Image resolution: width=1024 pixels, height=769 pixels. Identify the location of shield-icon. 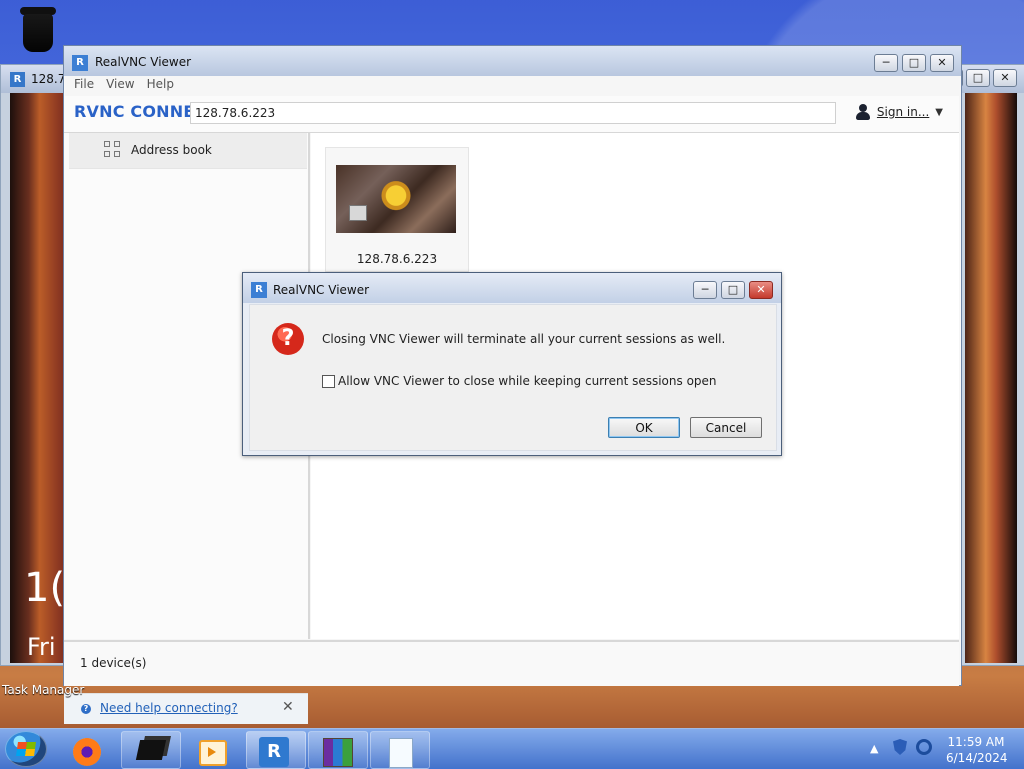
(900, 747).